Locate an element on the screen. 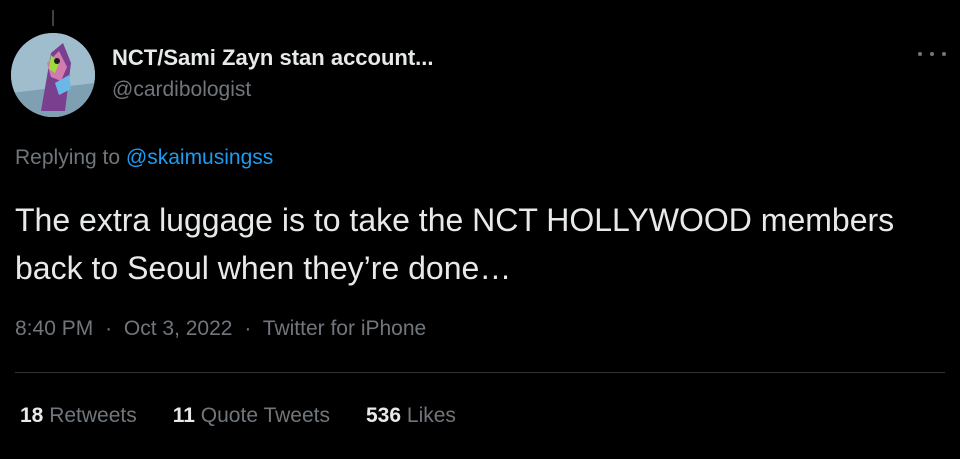 This screenshot has width=960, height=459. engagement-stats: 18 Retweets 11 Quote Tweets 536 Likes is located at coordinates (256, 416).